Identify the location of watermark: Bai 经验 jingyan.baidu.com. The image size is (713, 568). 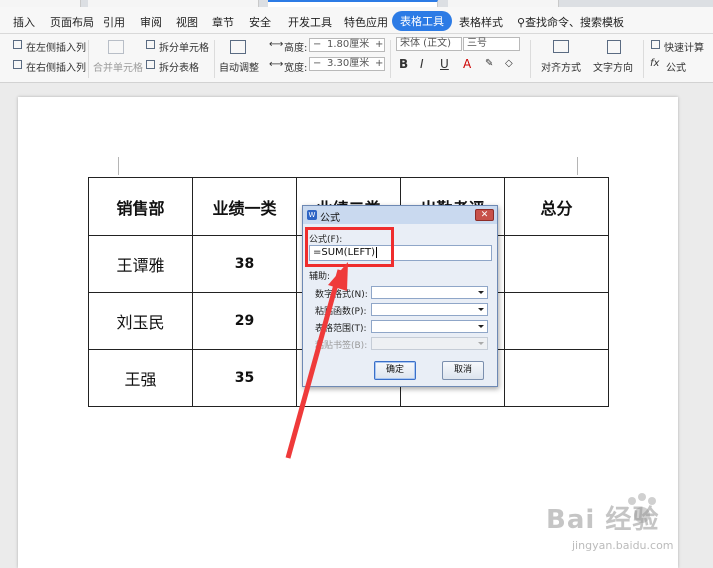
(623, 525).